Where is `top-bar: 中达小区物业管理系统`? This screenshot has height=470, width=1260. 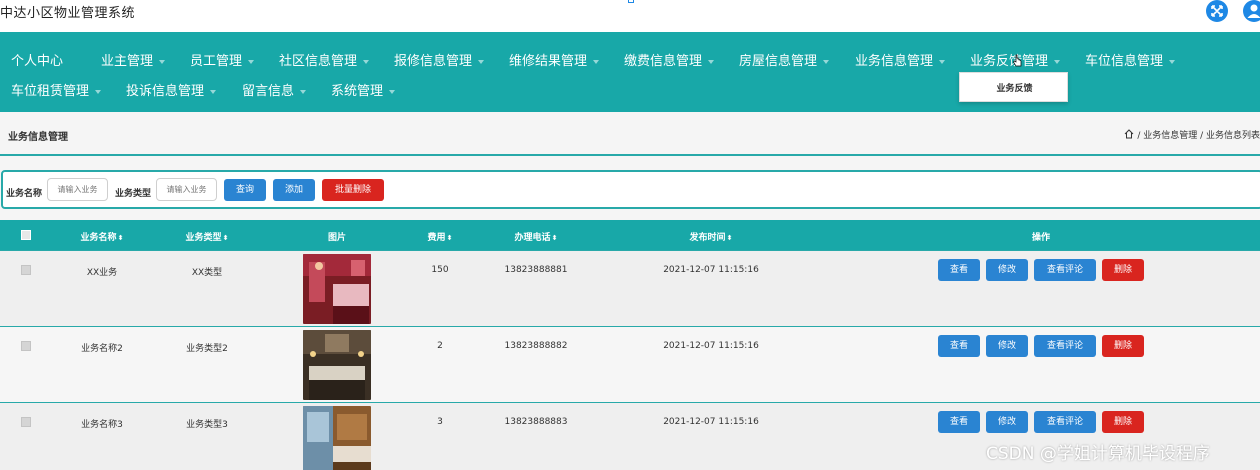
top-bar: 中达小区物业管理系统 is located at coordinates (630, 16).